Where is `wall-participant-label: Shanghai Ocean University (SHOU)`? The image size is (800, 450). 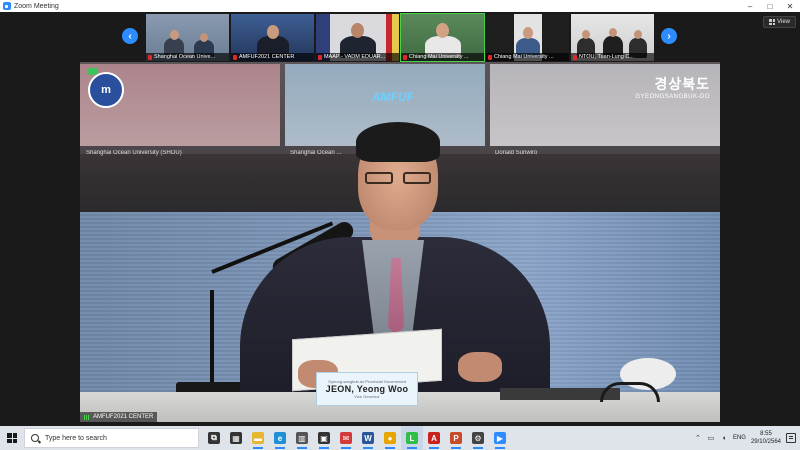 wall-participant-label: Shanghai Ocean University (SHOU) is located at coordinates (134, 153).